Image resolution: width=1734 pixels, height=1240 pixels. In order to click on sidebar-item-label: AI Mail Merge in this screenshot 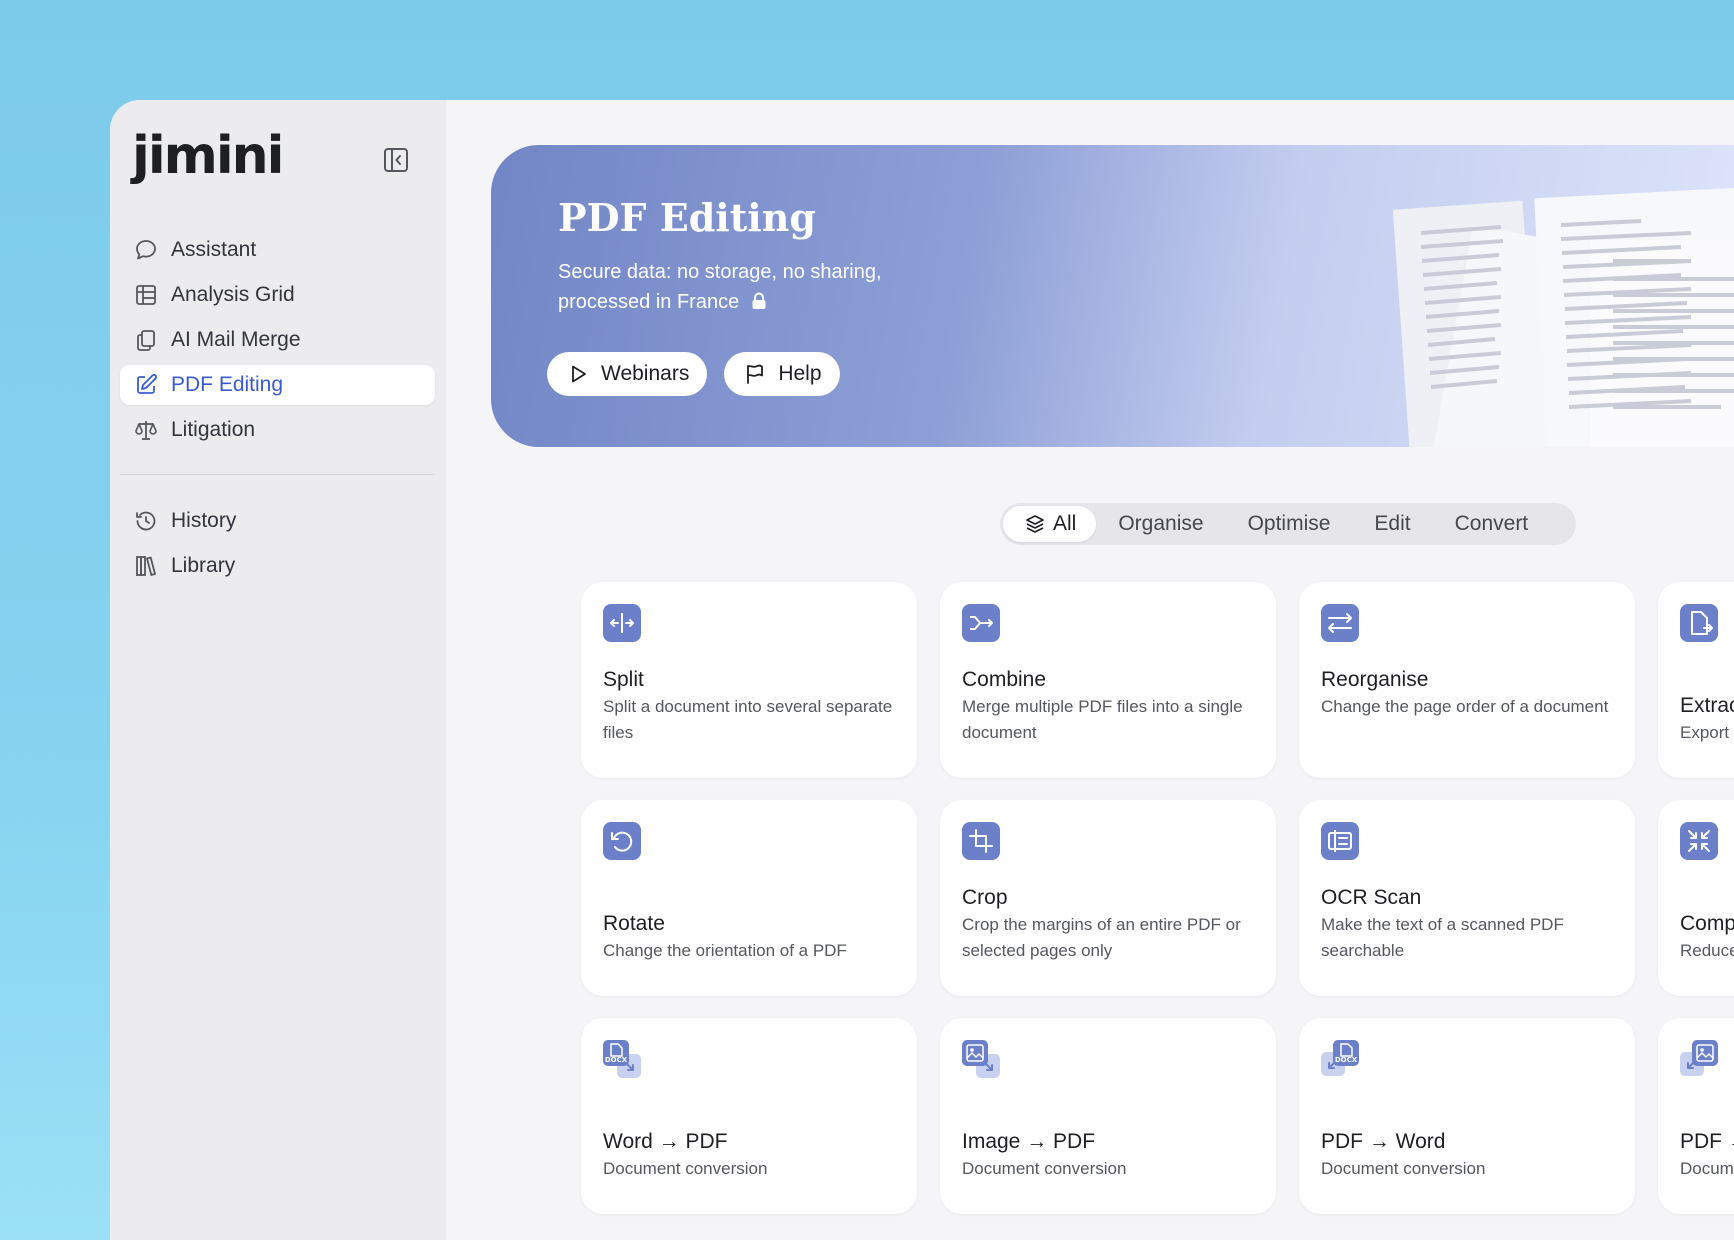, I will do `click(236, 339)`.